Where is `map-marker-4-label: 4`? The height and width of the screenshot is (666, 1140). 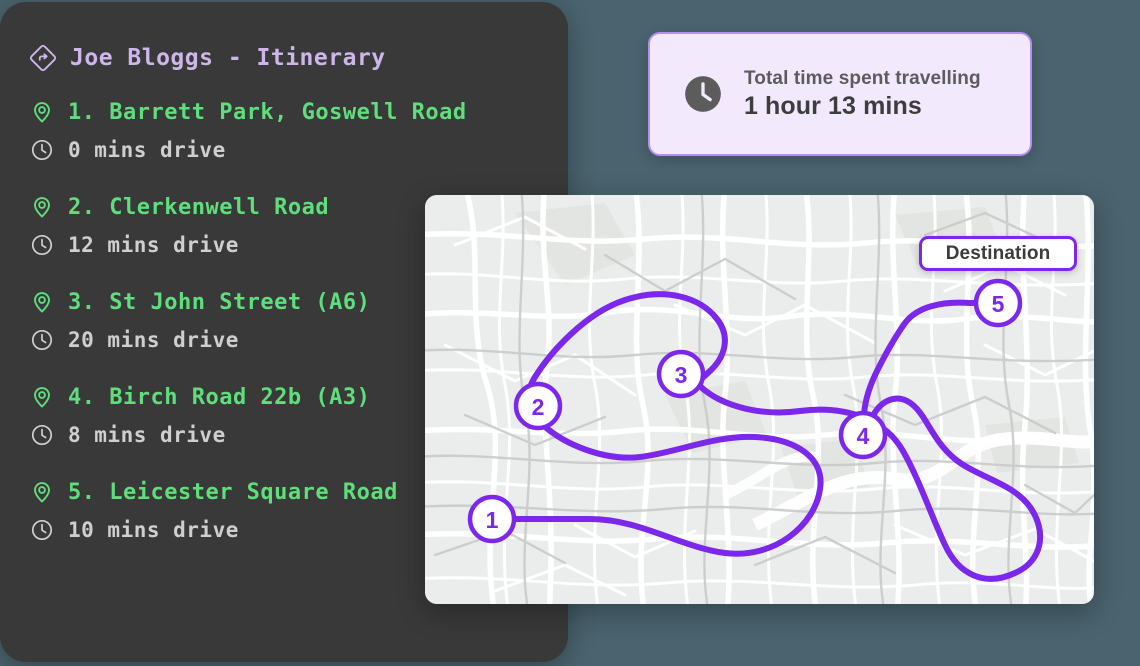 map-marker-4-label: 4 is located at coordinates (863, 436).